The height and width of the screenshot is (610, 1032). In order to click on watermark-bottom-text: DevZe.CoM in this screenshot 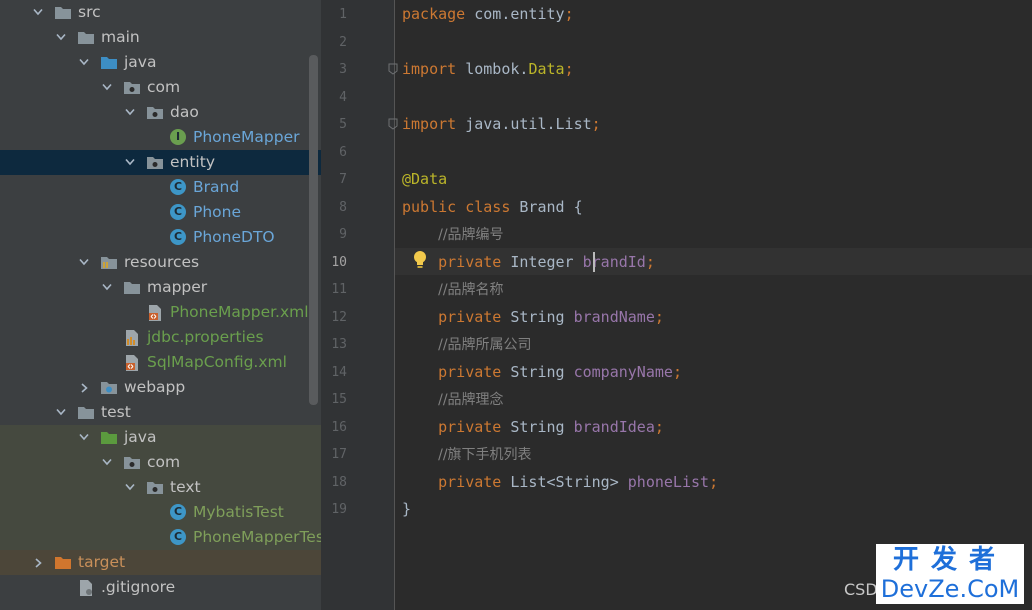, I will do `click(950, 589)`.